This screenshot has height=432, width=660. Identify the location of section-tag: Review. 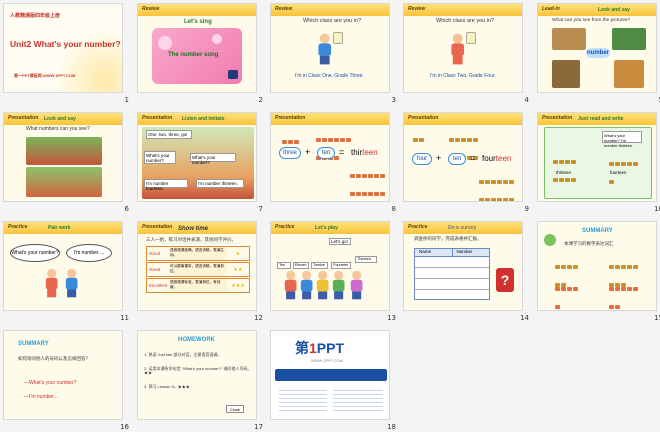
(151, 9).